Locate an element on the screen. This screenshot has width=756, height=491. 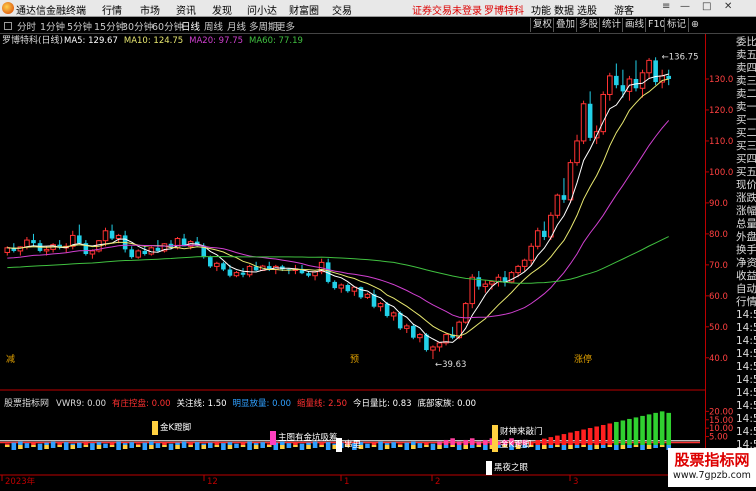
menu-item-wealth: 财富圈 is located at coordinates (304, 9).